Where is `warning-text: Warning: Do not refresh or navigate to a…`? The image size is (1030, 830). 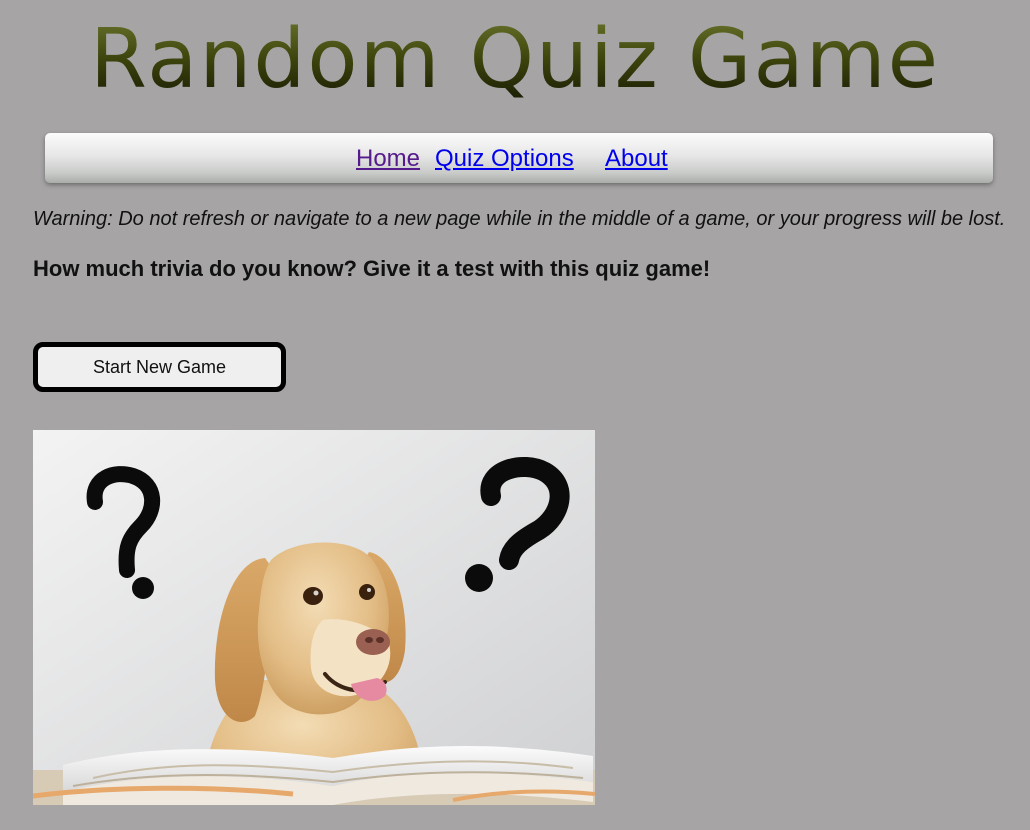 warning-text: Warning: Do not refresh or navigate to a… is located at coordinates (519, 219).